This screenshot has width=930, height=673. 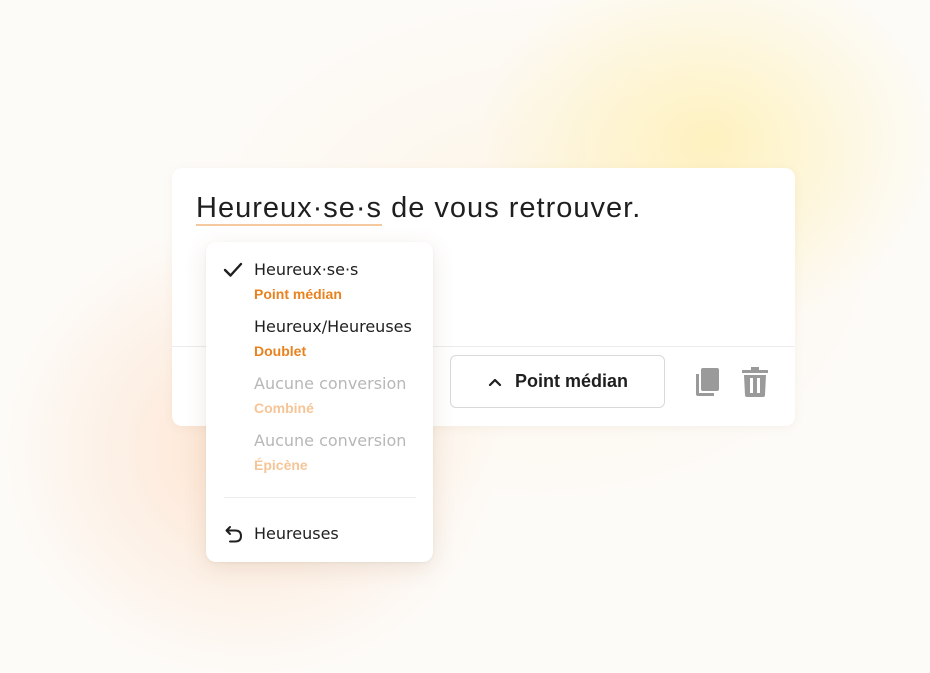 I want to click on option-doublet: Heureux/Heureuses Doublet, so click(x=319, y=329).